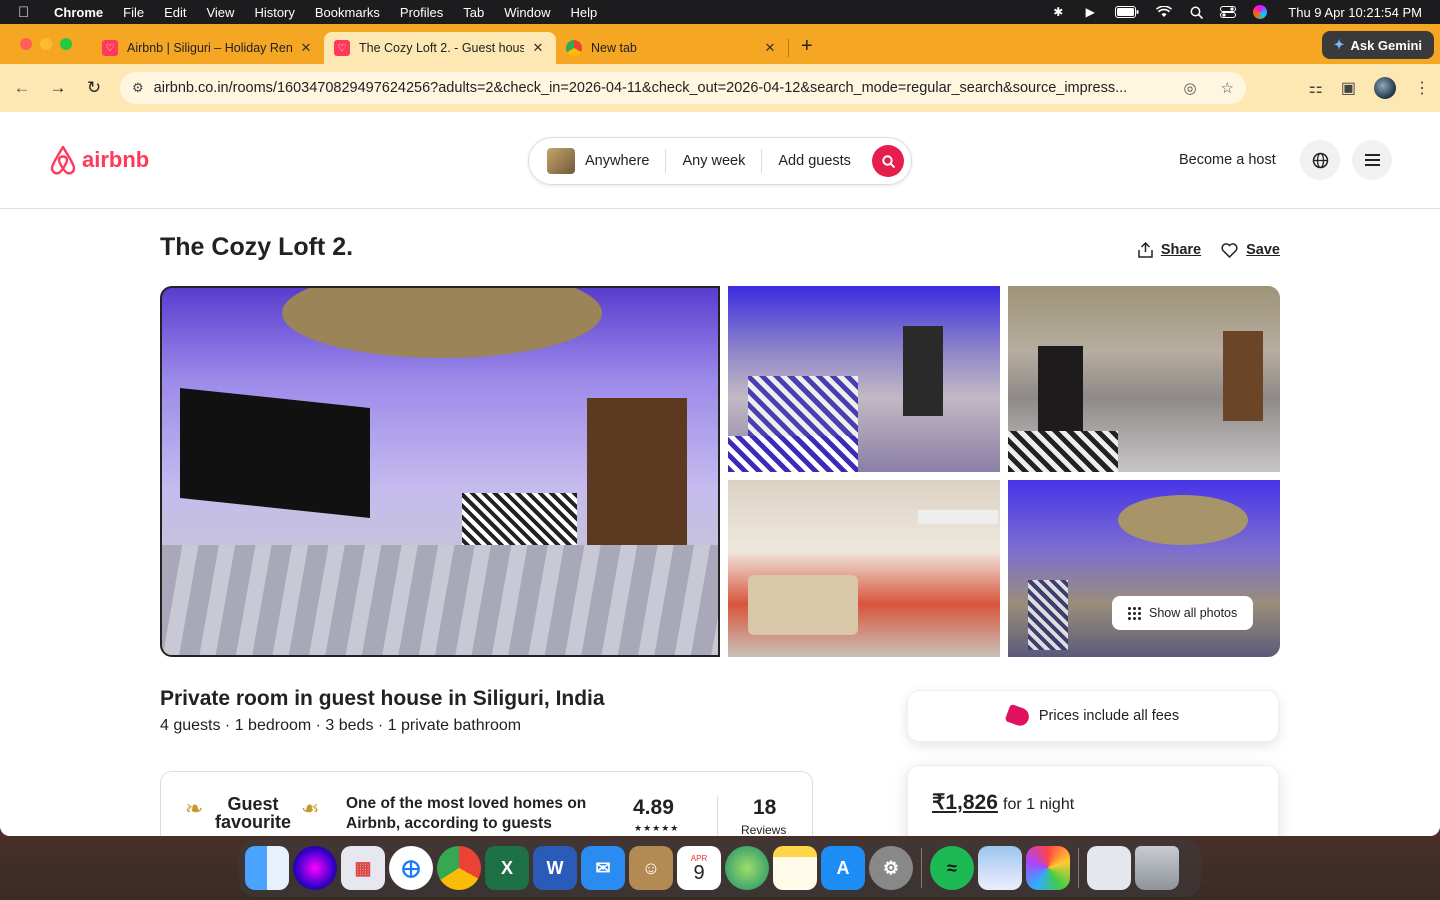  Describe the element at coordinates (1339, 44) in the screenshot. I see `gemini-sparkle-icon: ✦` at that location.